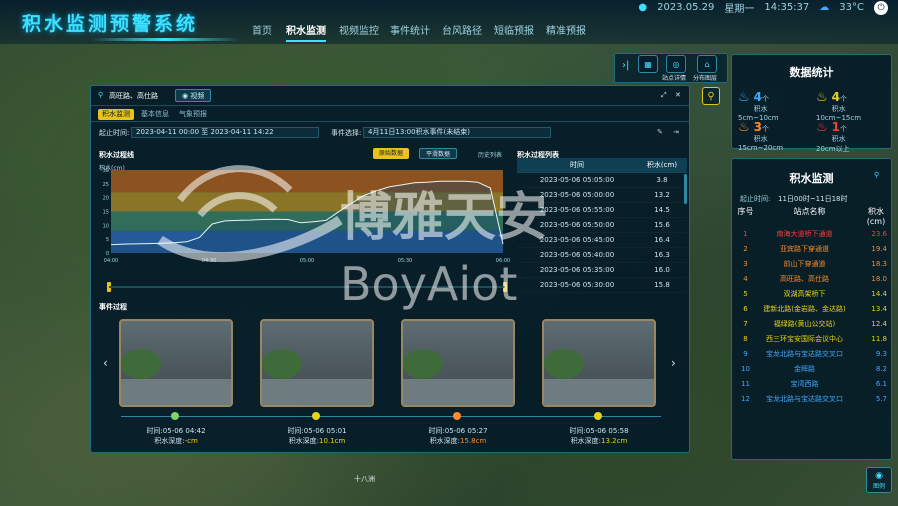 The width and height of the screenshot is (898, 506). I want to click on power-icon: ⏻, so click(881, 7).